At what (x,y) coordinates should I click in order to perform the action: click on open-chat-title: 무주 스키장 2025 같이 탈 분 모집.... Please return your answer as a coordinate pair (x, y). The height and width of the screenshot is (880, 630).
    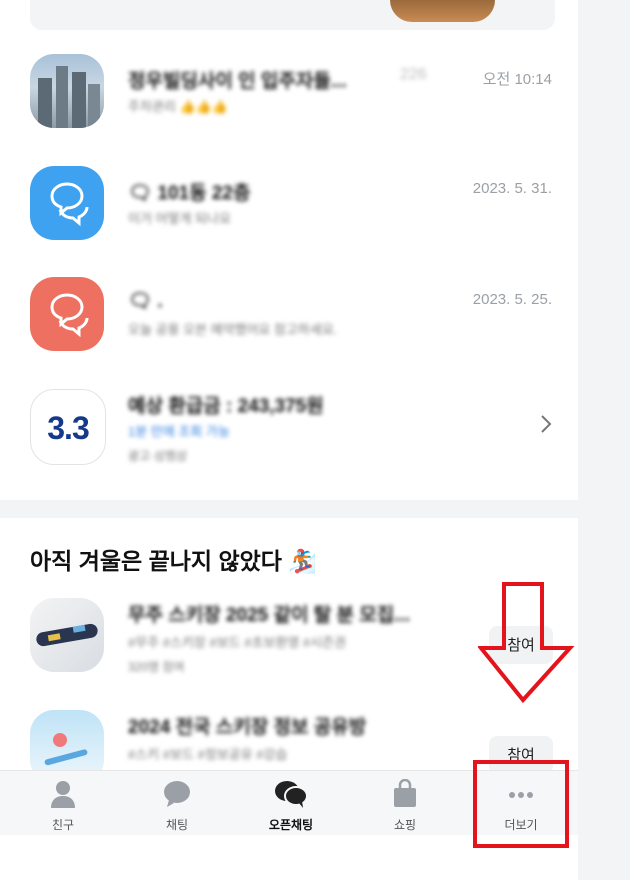
    Looking at the image, I should click on (269, 615).